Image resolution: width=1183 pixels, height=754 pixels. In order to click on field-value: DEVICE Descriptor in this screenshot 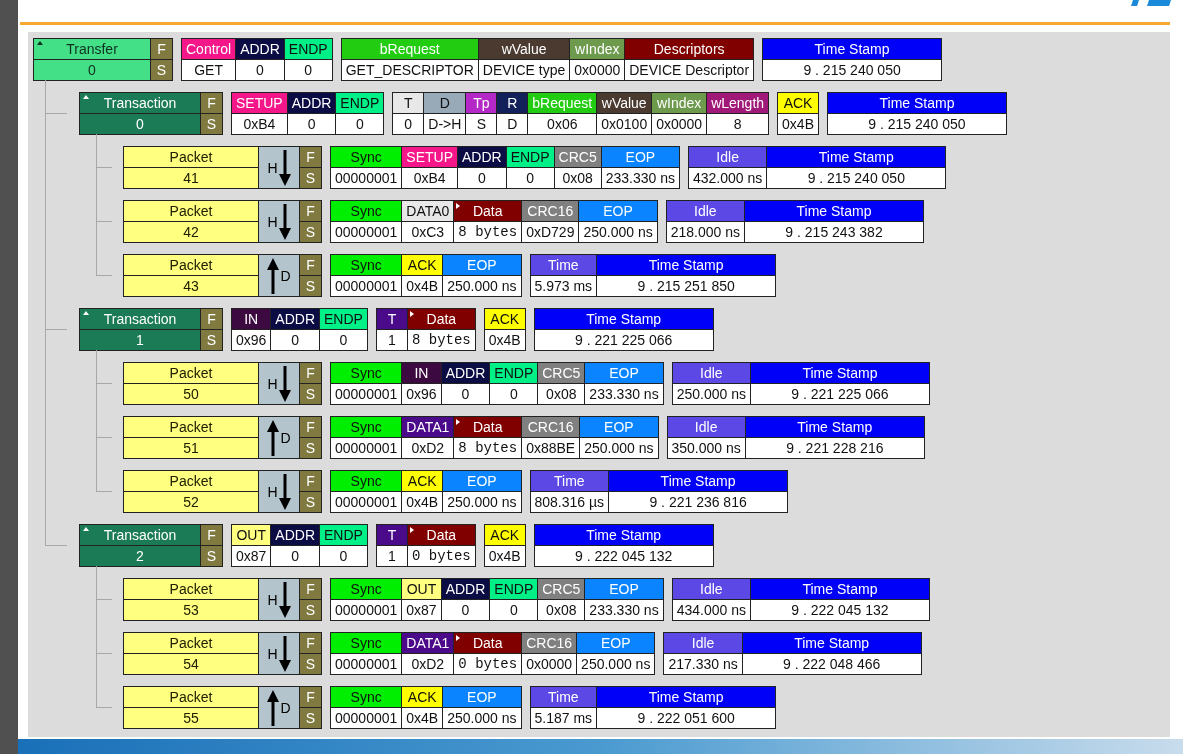, I will do `click(689, 69)`.